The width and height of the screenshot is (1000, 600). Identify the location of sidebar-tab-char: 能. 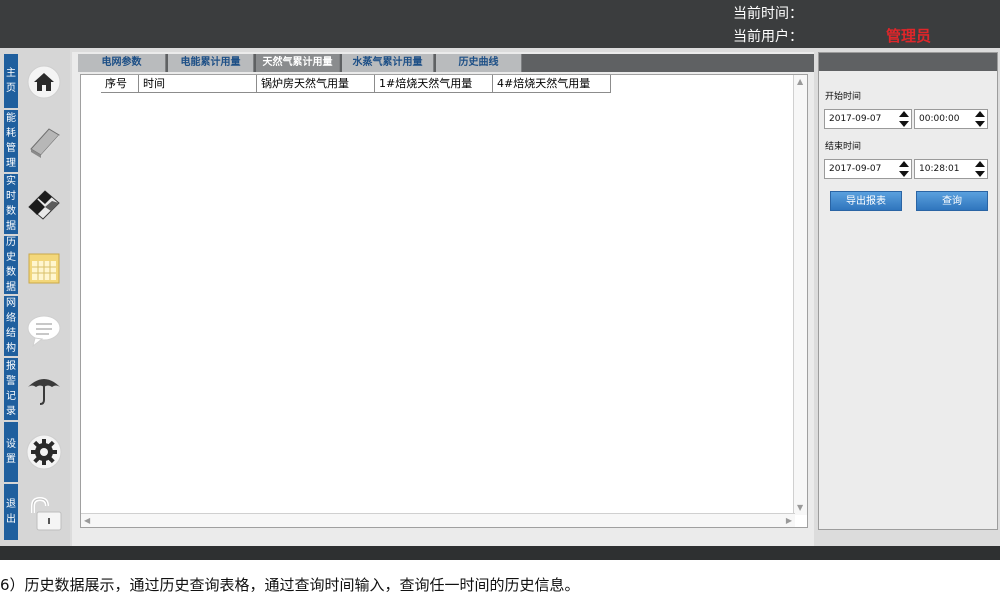
(11, 118).